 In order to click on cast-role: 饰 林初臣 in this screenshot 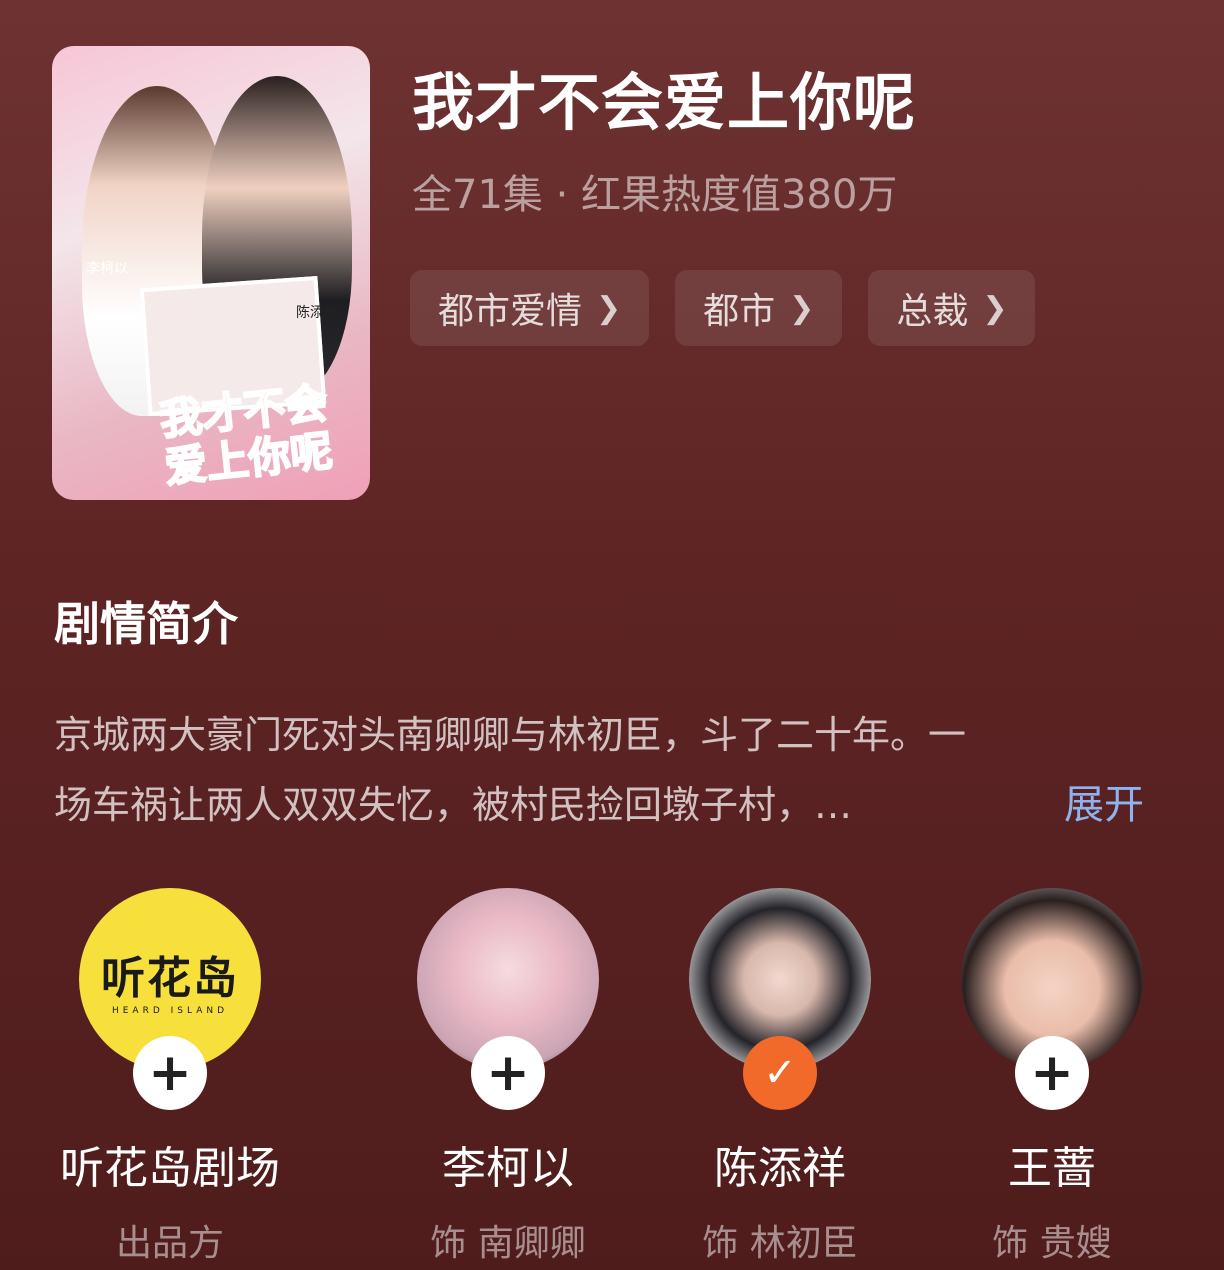, I will do `click(780, 1243)`.